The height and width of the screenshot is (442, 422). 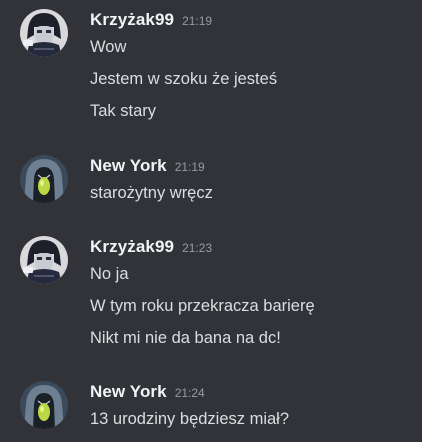 I want to click on message-group-new-york-2: New York 21:24 13 urodziny będziesz miał?, so click(x=211, y=407).